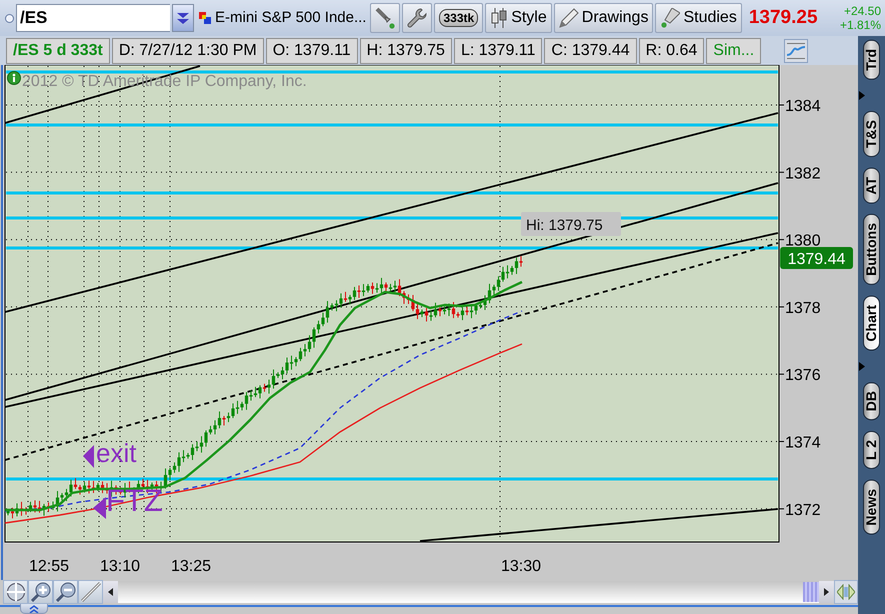  What do you see at coordinates (459, 18) in the screenshot?
I see `tick-button: 333tk` at bounding box center [459, 18].